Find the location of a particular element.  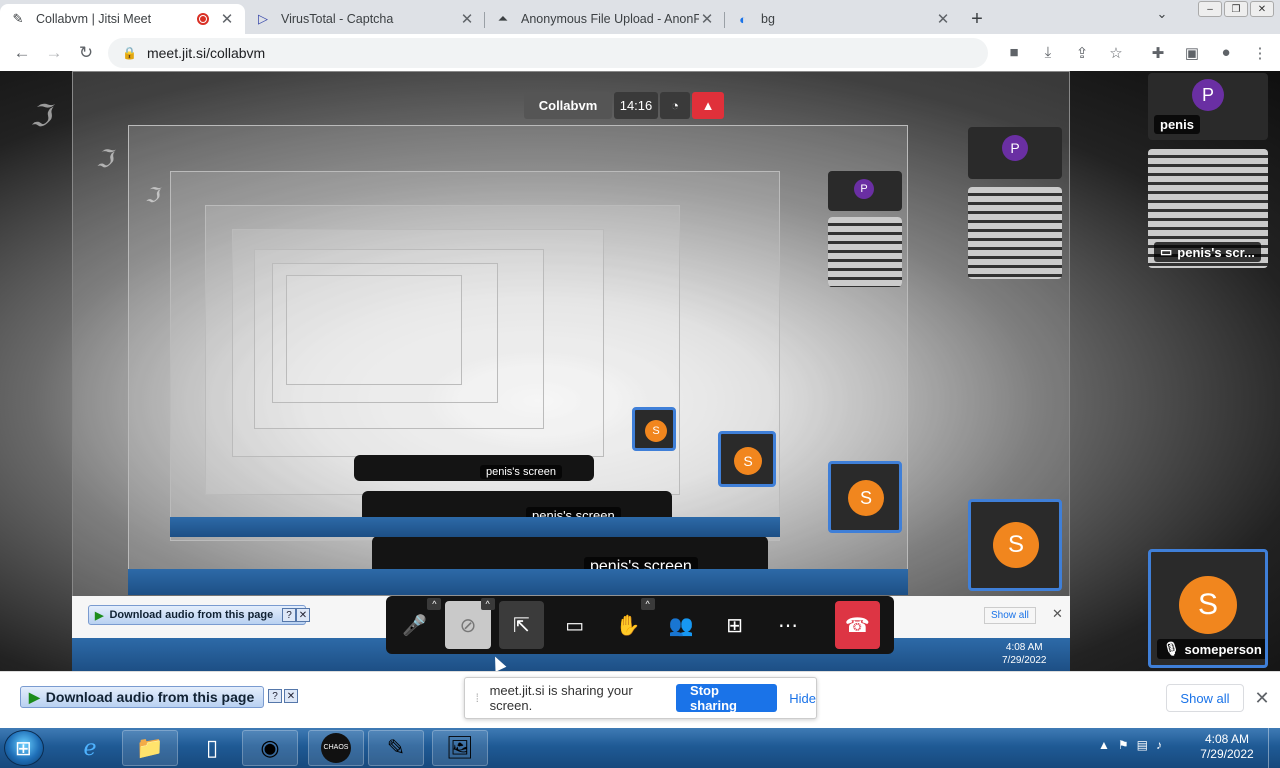

camera-icon: ■ is located at coordinates (1014, 53).